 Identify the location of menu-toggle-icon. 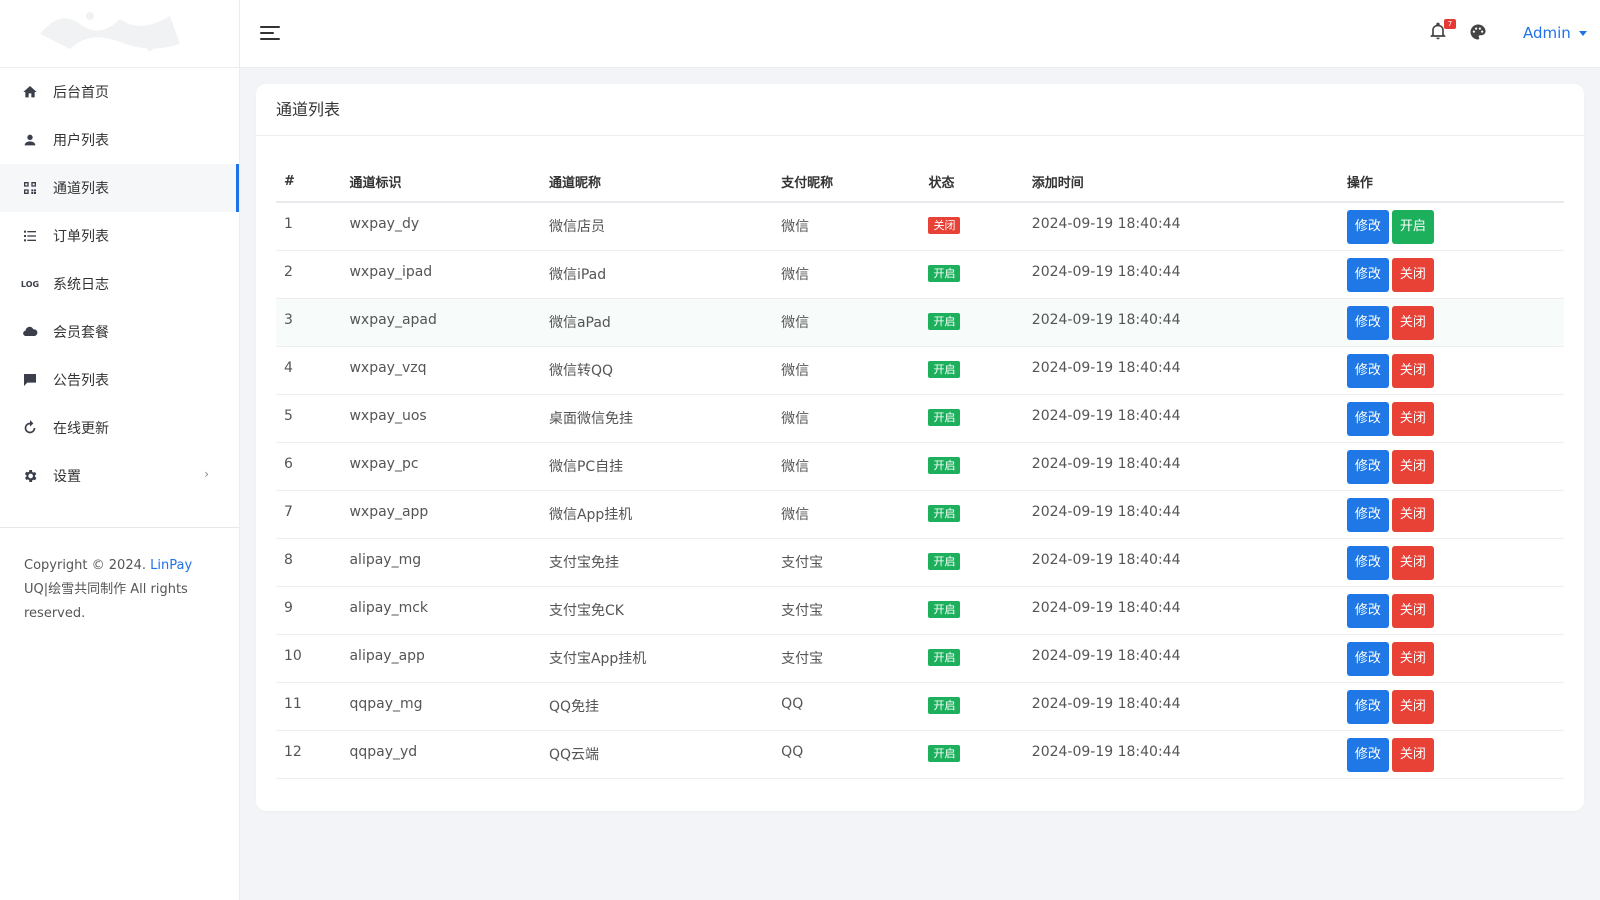
(270, 33).